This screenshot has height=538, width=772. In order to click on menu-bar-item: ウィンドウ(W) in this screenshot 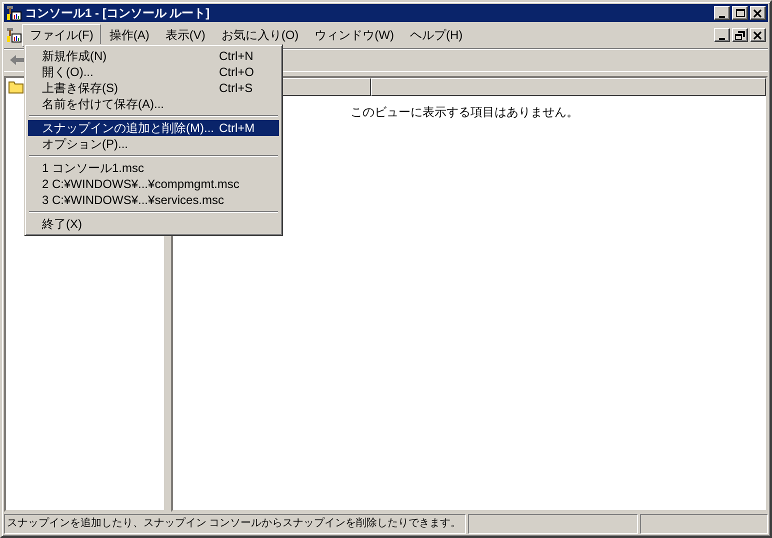, I will do `click(354, 35)`.